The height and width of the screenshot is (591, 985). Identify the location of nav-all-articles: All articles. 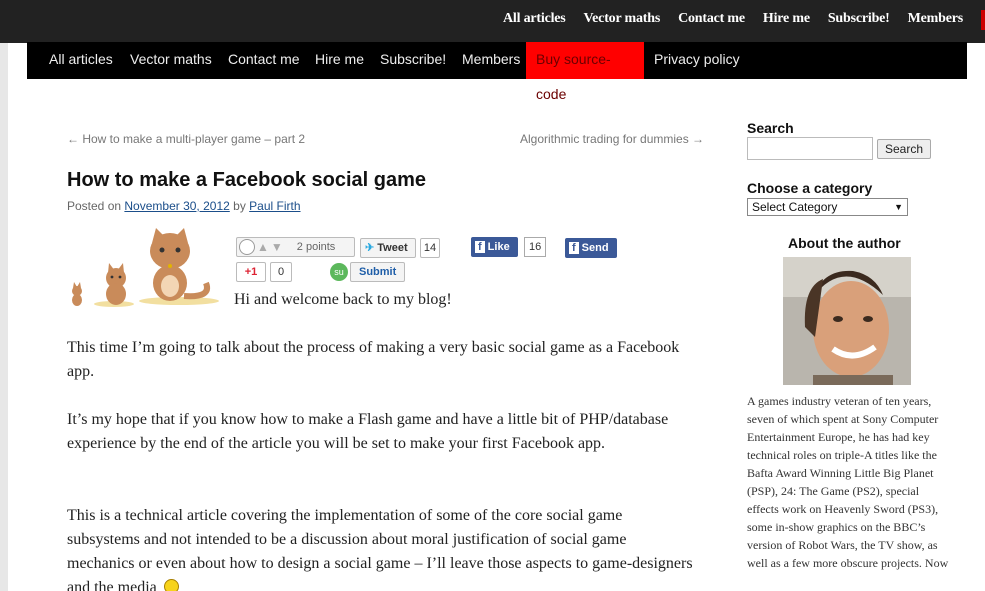
(81, 60).